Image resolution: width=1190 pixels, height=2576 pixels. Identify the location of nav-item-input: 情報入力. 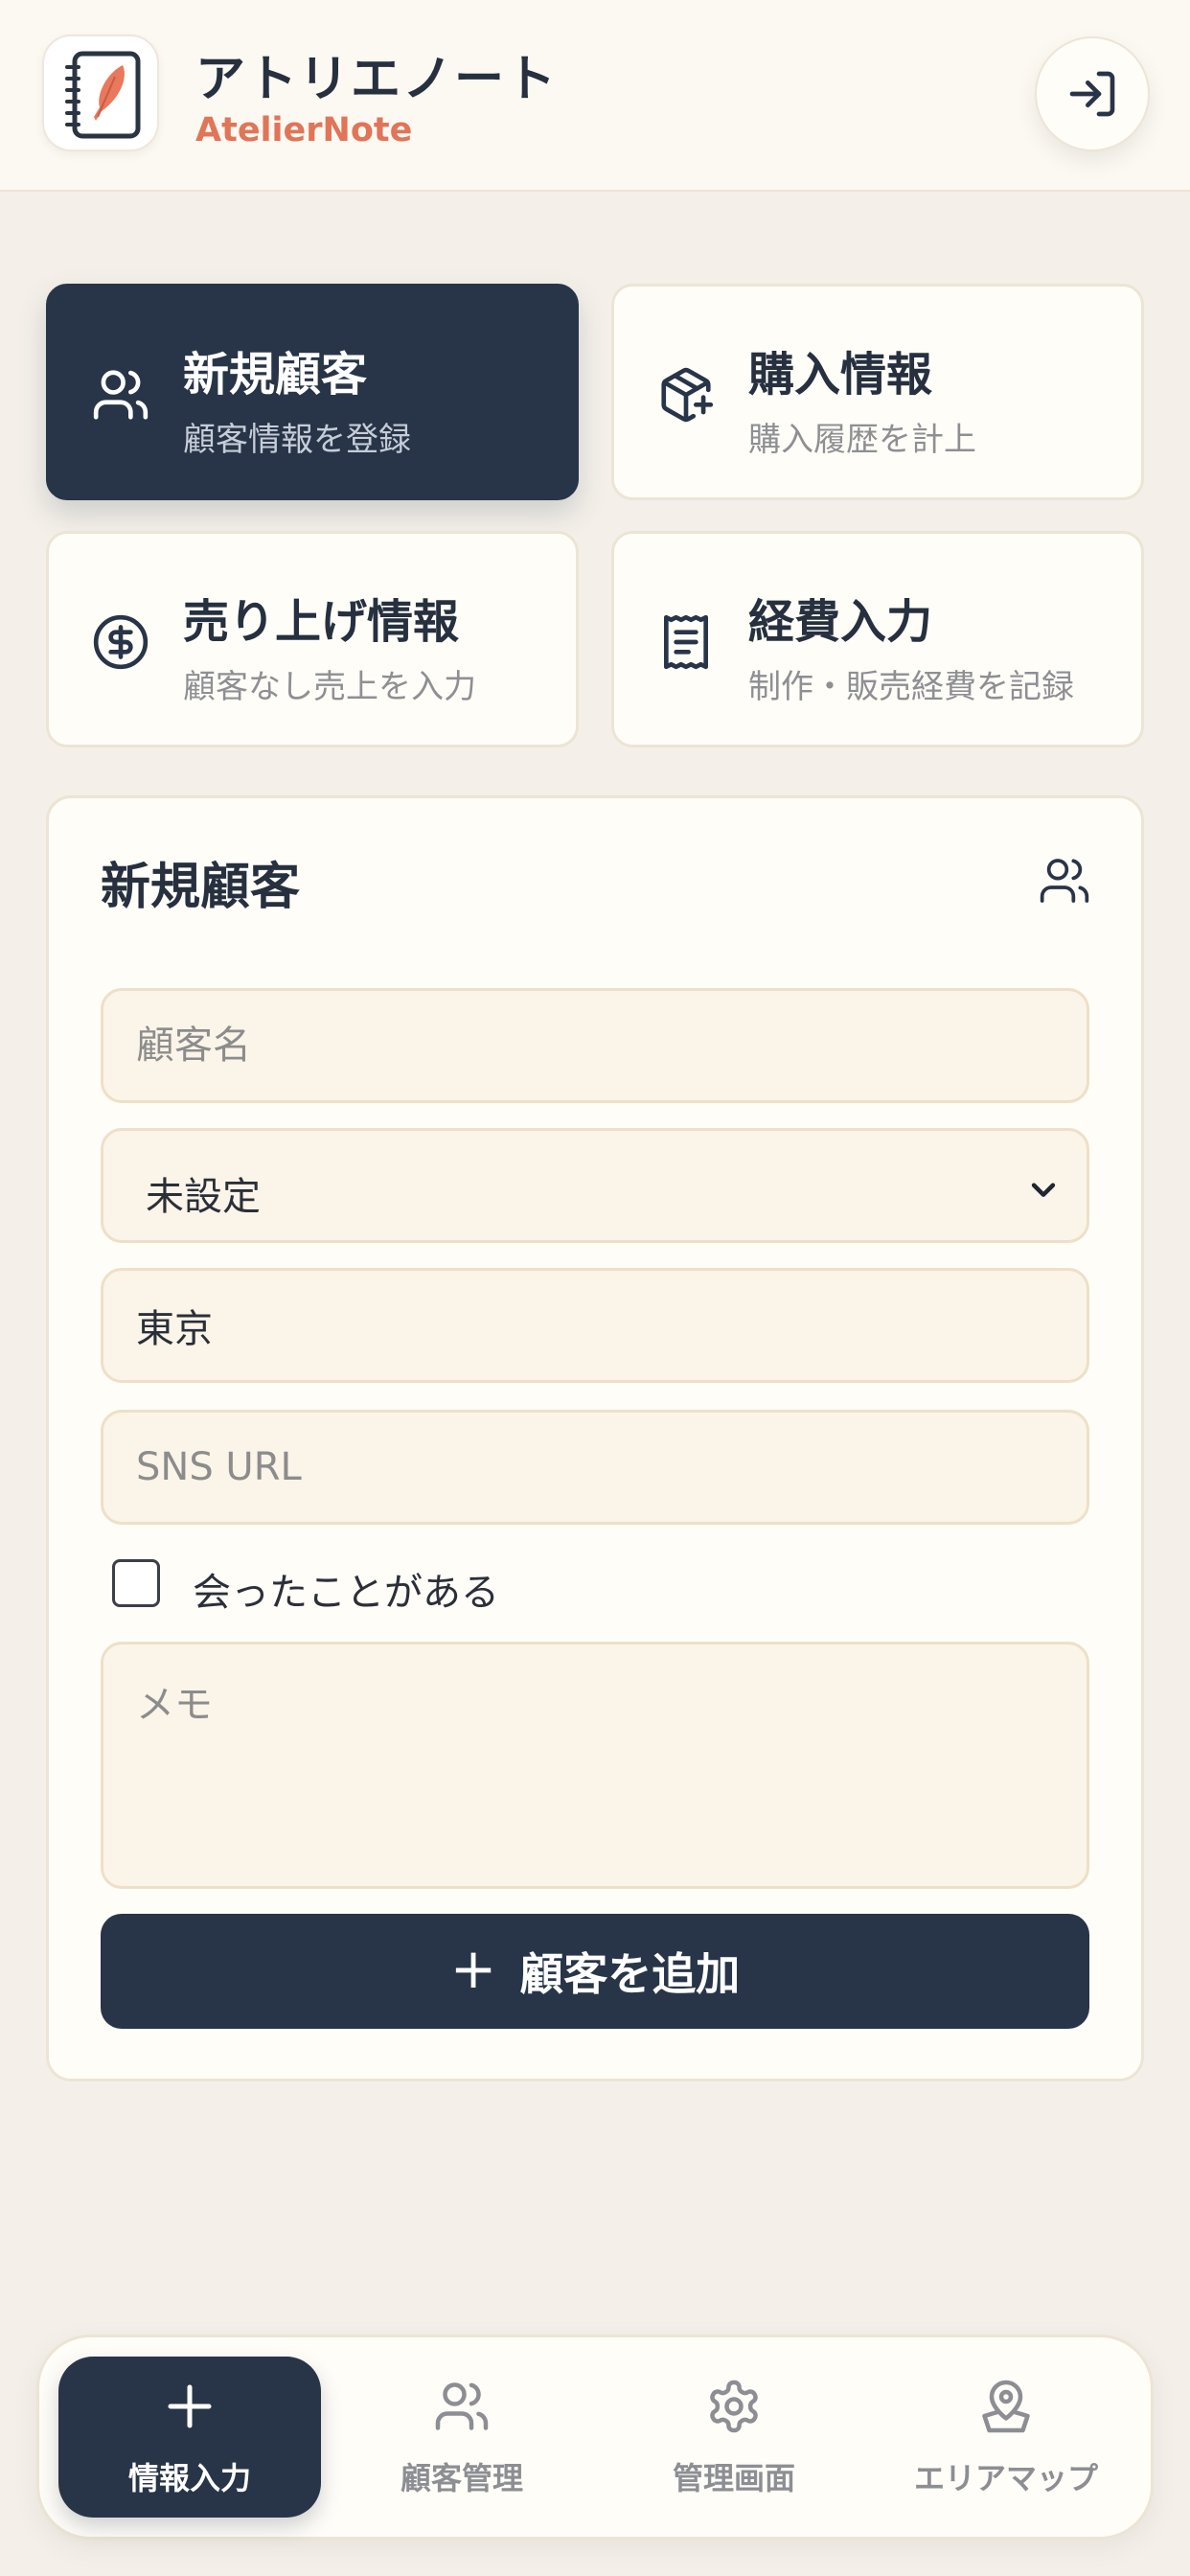
(190, 2437).